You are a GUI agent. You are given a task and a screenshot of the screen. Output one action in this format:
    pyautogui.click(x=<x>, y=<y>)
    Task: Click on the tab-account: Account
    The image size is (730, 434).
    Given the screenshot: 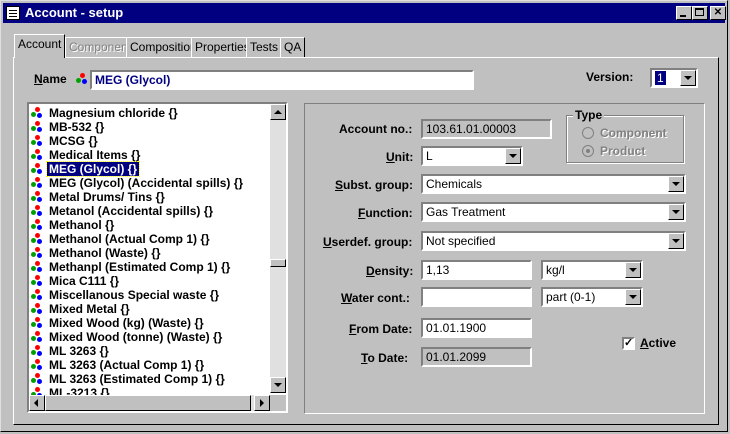 What is the action you would take?
    pyautogui.click(x=40, y=46)
    